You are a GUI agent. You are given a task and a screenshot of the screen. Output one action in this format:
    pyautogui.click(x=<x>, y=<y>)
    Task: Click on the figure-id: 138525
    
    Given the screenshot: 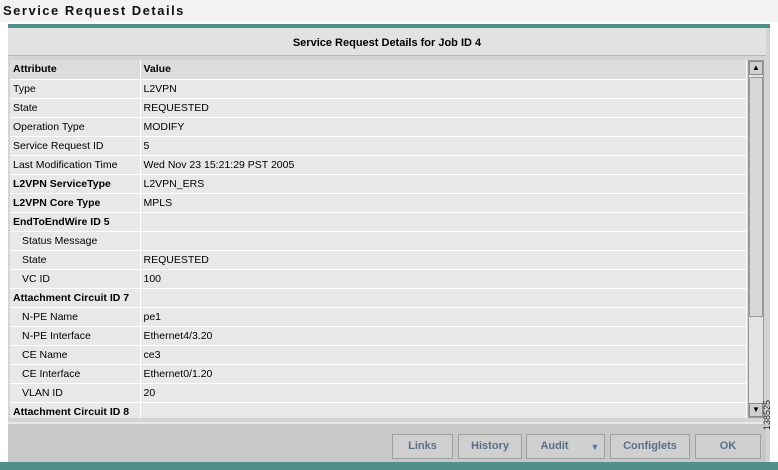 What is the action you would take?
    pyautogui.click(x=767, y=414)
    